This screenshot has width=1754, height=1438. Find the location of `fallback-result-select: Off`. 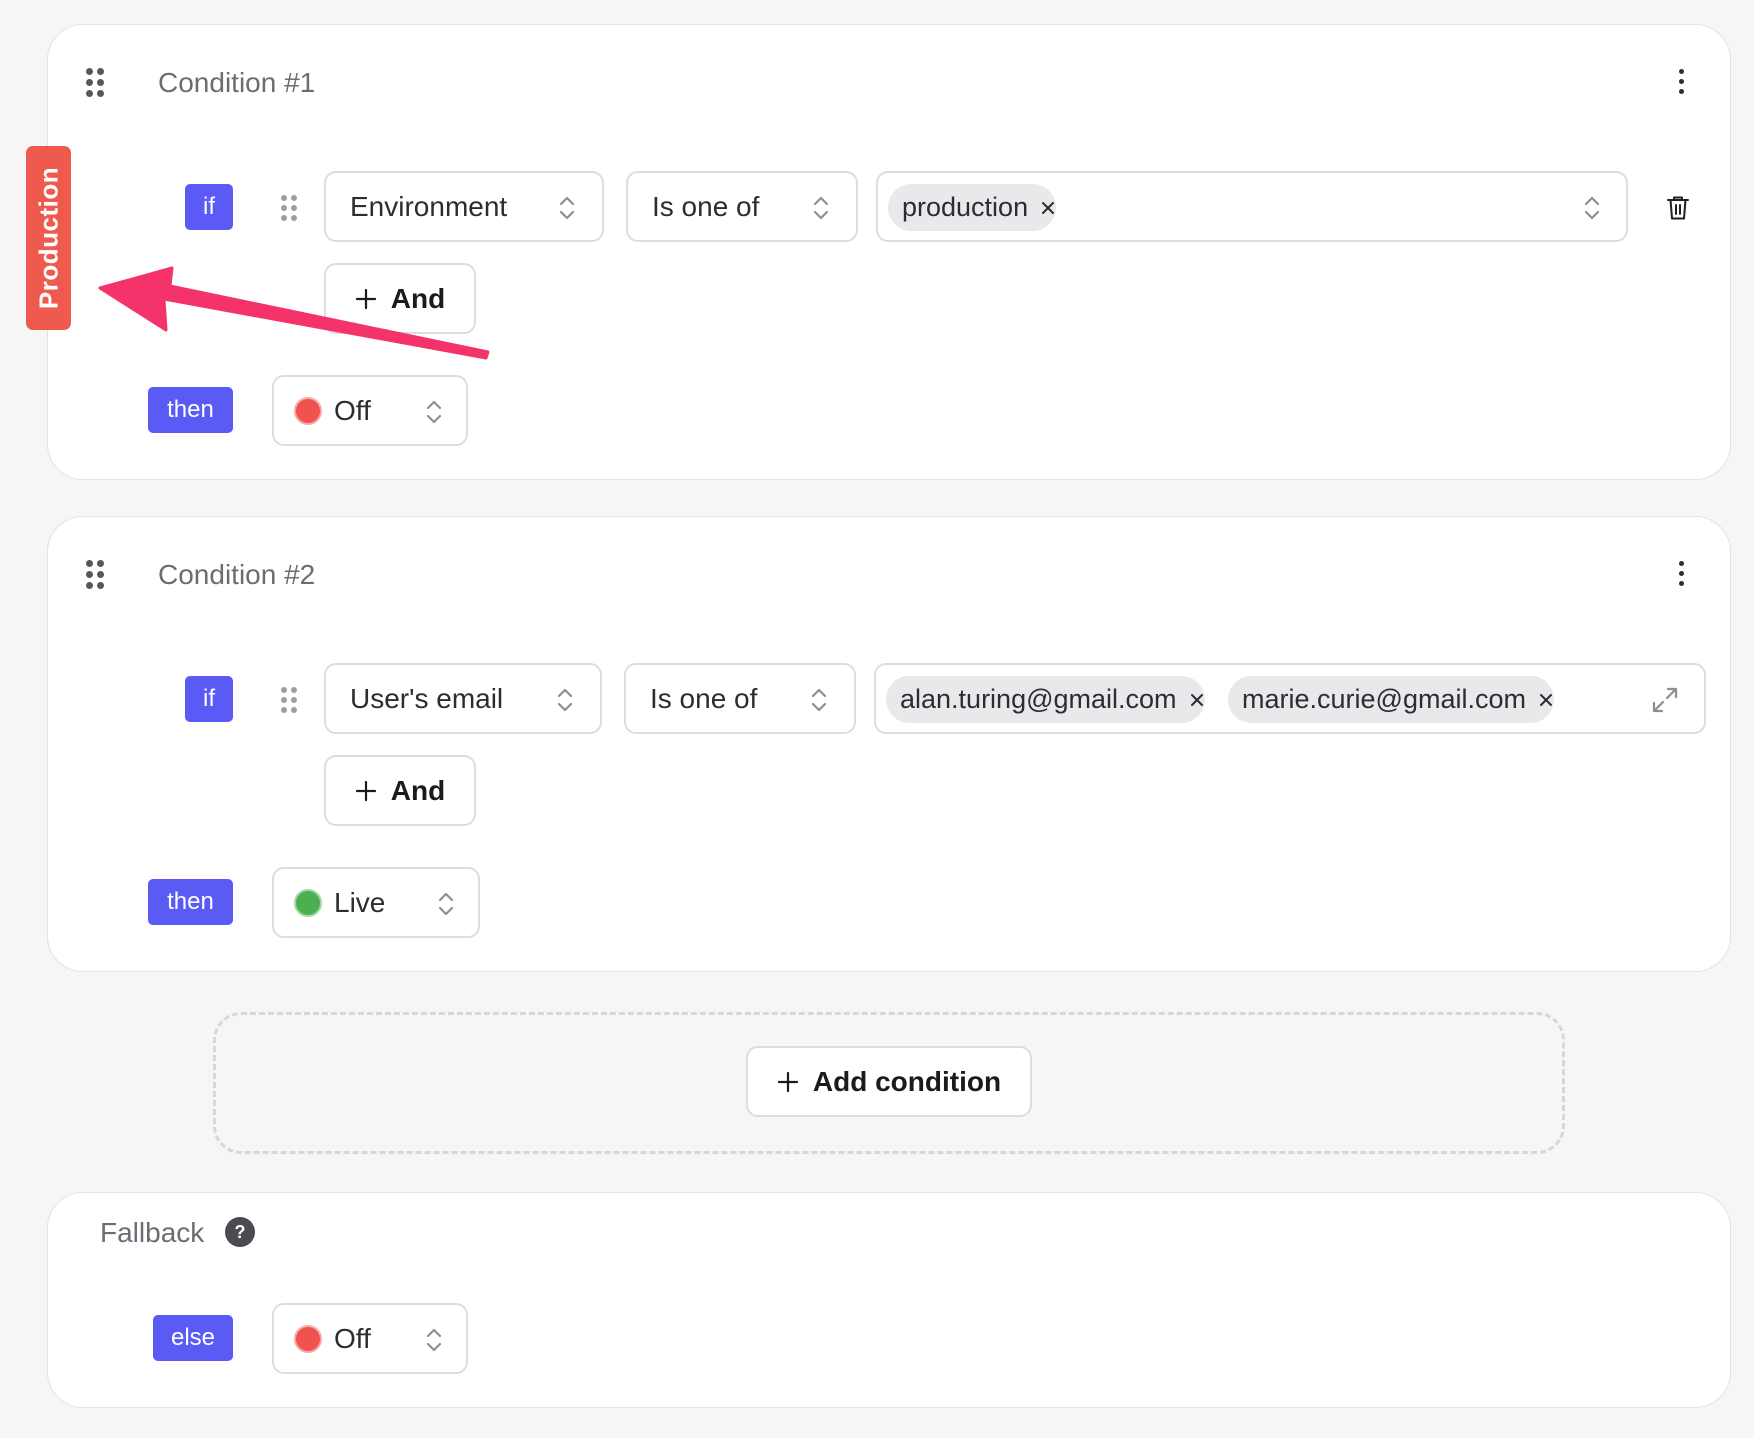

fallback-result-select: Off is located at coordinates (370, 1338).